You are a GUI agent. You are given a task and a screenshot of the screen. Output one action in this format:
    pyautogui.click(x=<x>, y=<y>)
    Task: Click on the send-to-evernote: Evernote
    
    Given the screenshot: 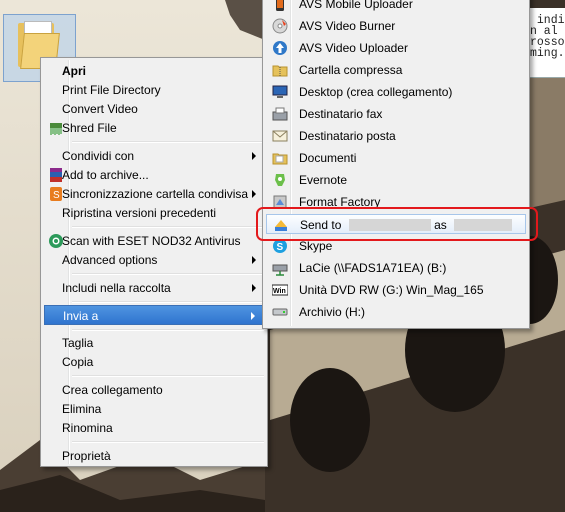 What is the action you would take?
    pyautogui.click(x=396, y=180)
    